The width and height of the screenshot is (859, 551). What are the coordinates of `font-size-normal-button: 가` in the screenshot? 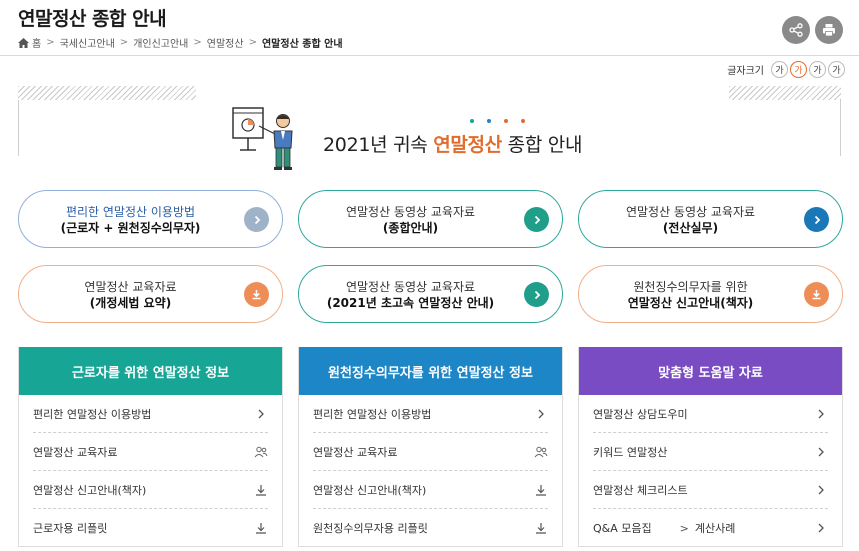 It's located at (798, 69).